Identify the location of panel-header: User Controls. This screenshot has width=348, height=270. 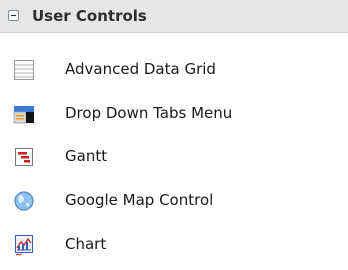
(174, 16).